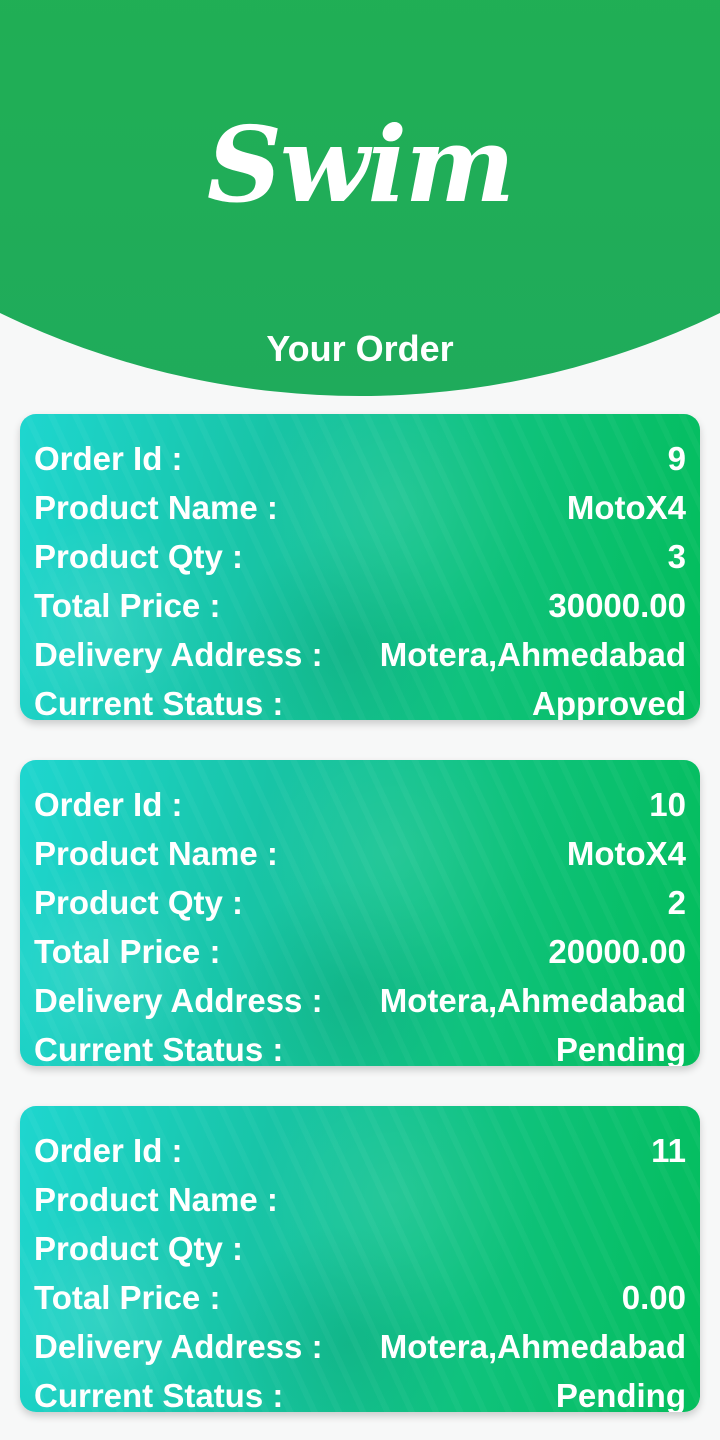  What do you see at coordinates (360, 459) in the screenshot?
I see `order-id-row: Order Id : 9` at bounding box center [360, 459].